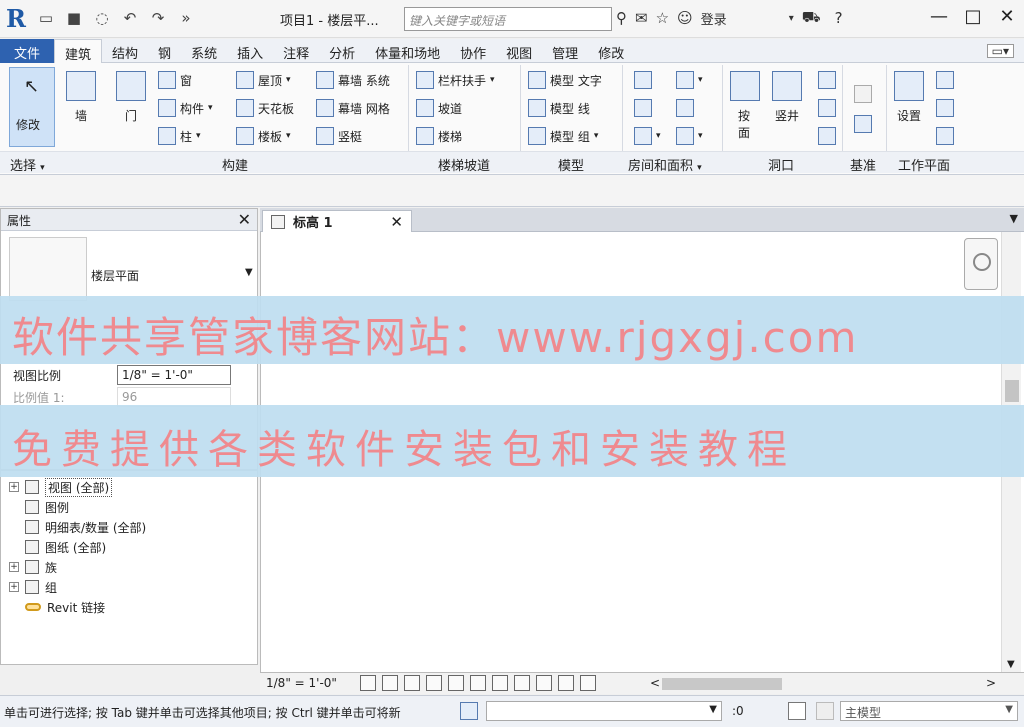 Image resolution: width=1024 pixels, height=727 pixels. Describe the element at coordinates (566, 683) in the screenshot. I see `lock-3d-icon` at that location.